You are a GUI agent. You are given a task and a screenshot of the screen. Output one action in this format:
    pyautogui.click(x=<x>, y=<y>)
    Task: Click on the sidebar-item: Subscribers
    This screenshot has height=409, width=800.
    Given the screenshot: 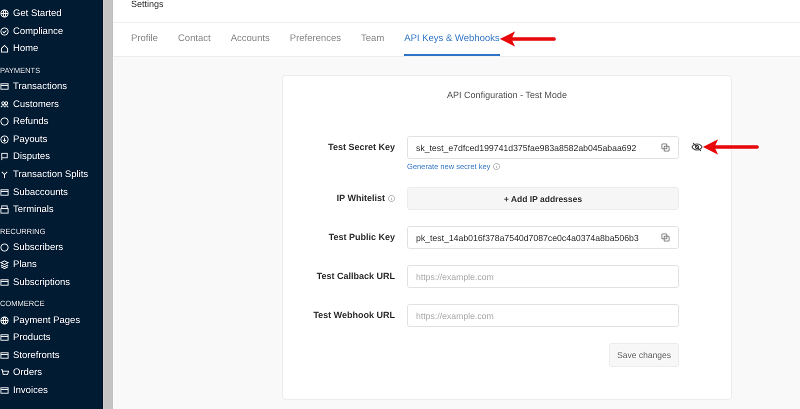 What is the action you would take?
    pyautogui.click(x=51, y=247)
    